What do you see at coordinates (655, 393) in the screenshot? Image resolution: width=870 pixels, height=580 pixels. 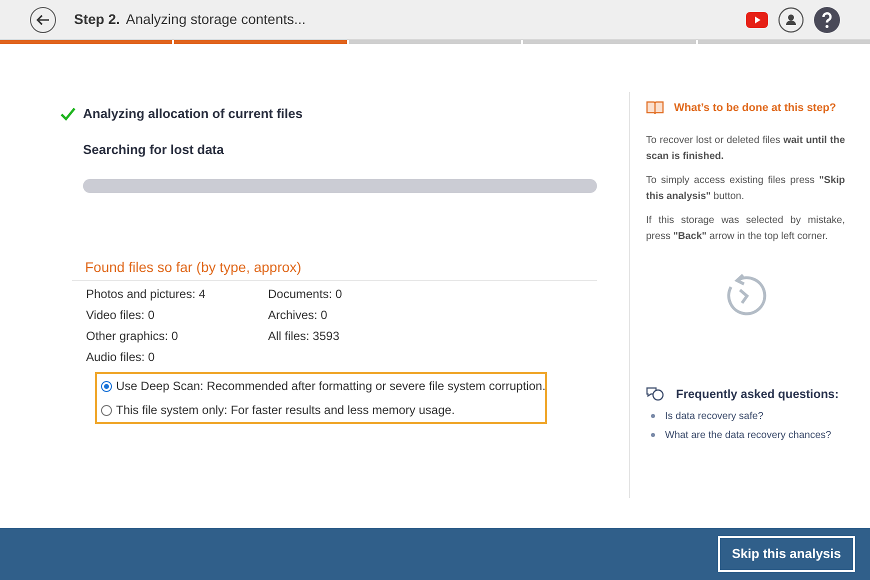 I see `speech-bubbles-icon` at bounding box center [655, 393].